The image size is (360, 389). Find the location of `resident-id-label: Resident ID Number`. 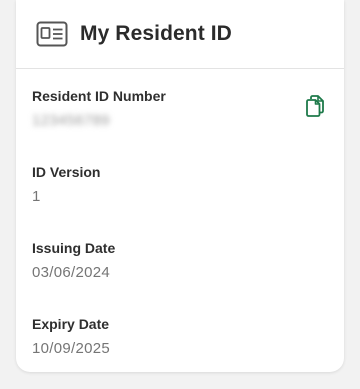

resident-id-label: Resident ID Number is located at coordinates (99, 96).